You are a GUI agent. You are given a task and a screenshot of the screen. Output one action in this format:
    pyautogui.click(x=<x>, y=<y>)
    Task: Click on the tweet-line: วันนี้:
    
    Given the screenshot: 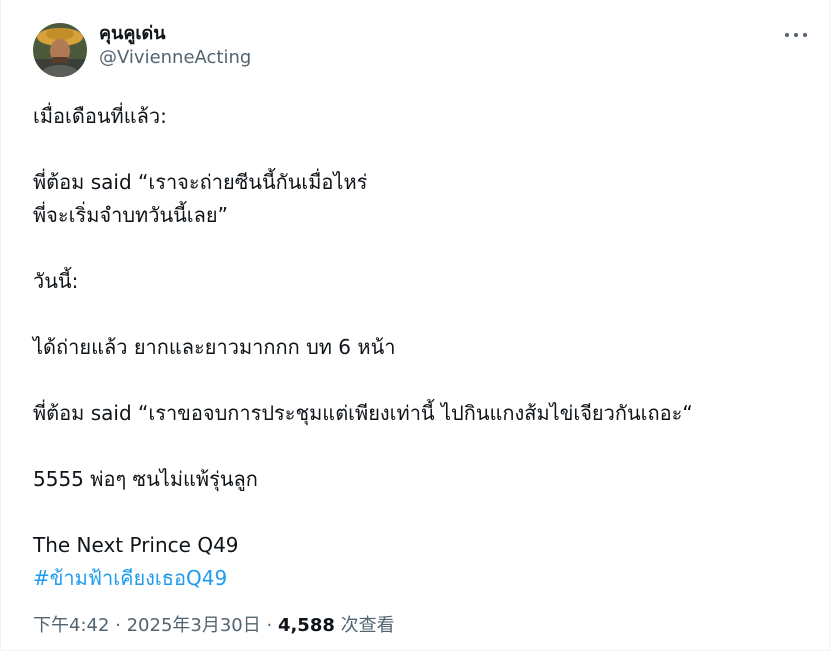 What is the action you would take?
    pyautogui.click(x=56, y=281)
    